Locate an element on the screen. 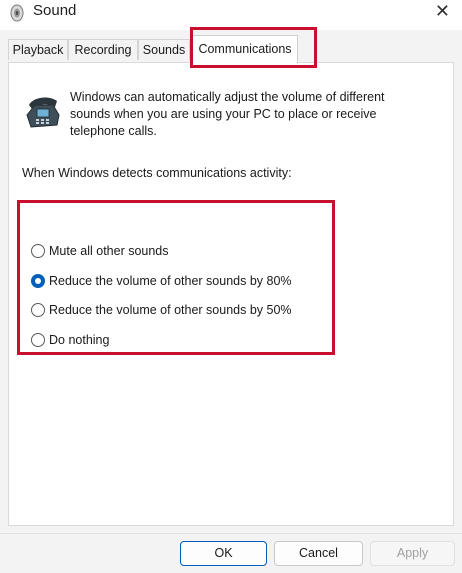 This screenshot has width=462, height=573. tab-communications: Communications is located at coordinates (245, 49).